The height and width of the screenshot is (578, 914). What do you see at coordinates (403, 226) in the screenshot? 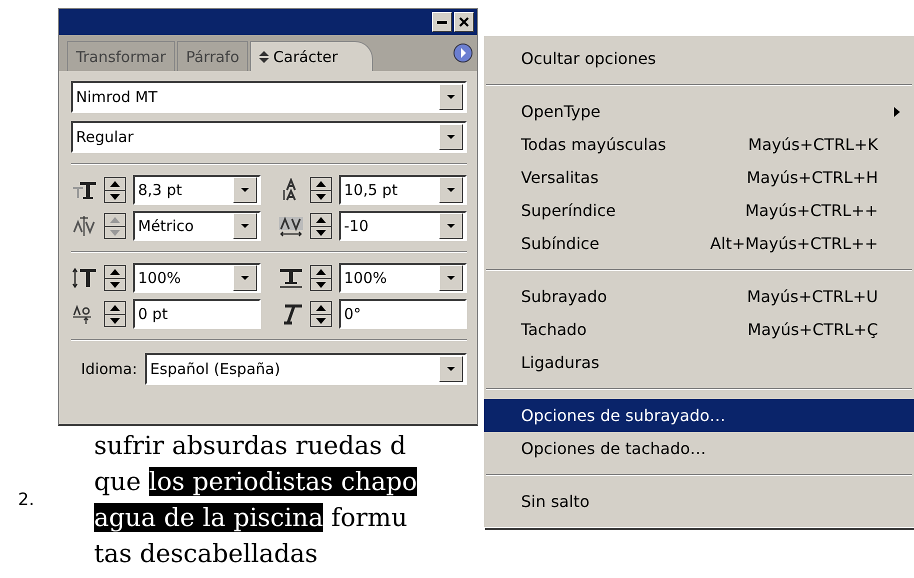
I see `value-dropdown: -10` at bounding box center [403, 226].